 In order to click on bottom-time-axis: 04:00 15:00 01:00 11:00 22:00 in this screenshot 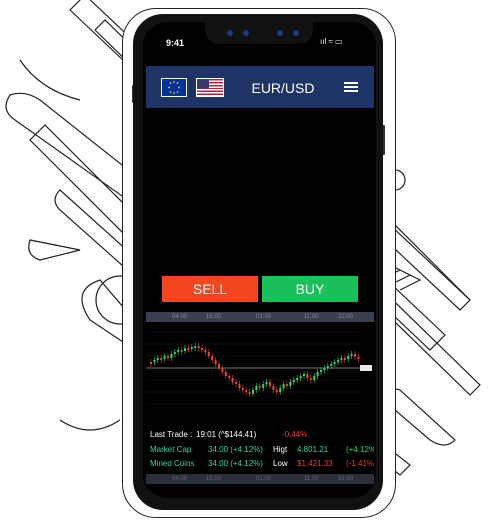, I will do `click(260, 479)`.